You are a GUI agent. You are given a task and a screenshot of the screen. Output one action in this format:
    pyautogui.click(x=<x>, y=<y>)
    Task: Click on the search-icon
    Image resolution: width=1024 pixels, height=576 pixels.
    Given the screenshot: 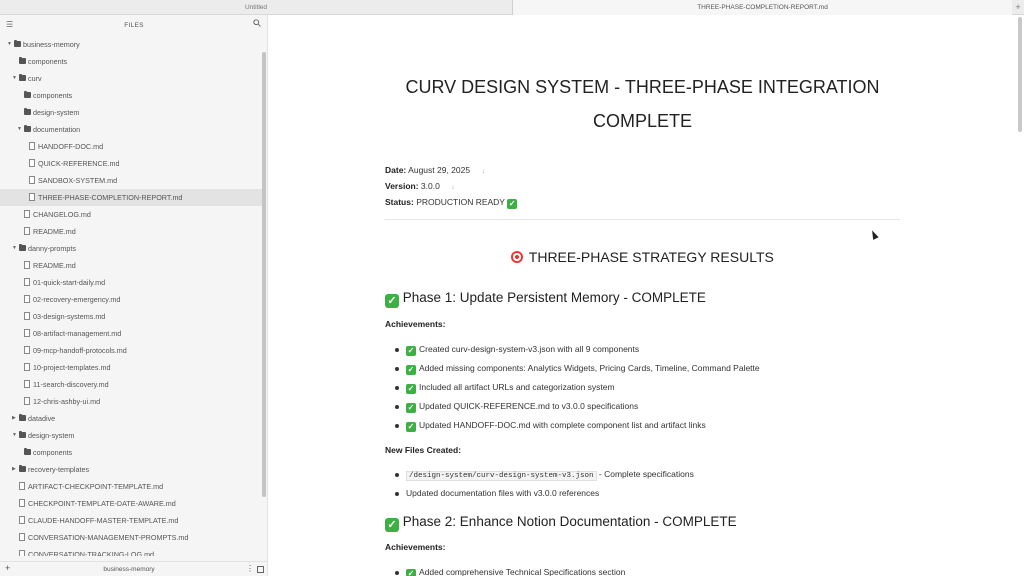 What is the action you would take?
    pyautogui.click(x=257, y=23)
    